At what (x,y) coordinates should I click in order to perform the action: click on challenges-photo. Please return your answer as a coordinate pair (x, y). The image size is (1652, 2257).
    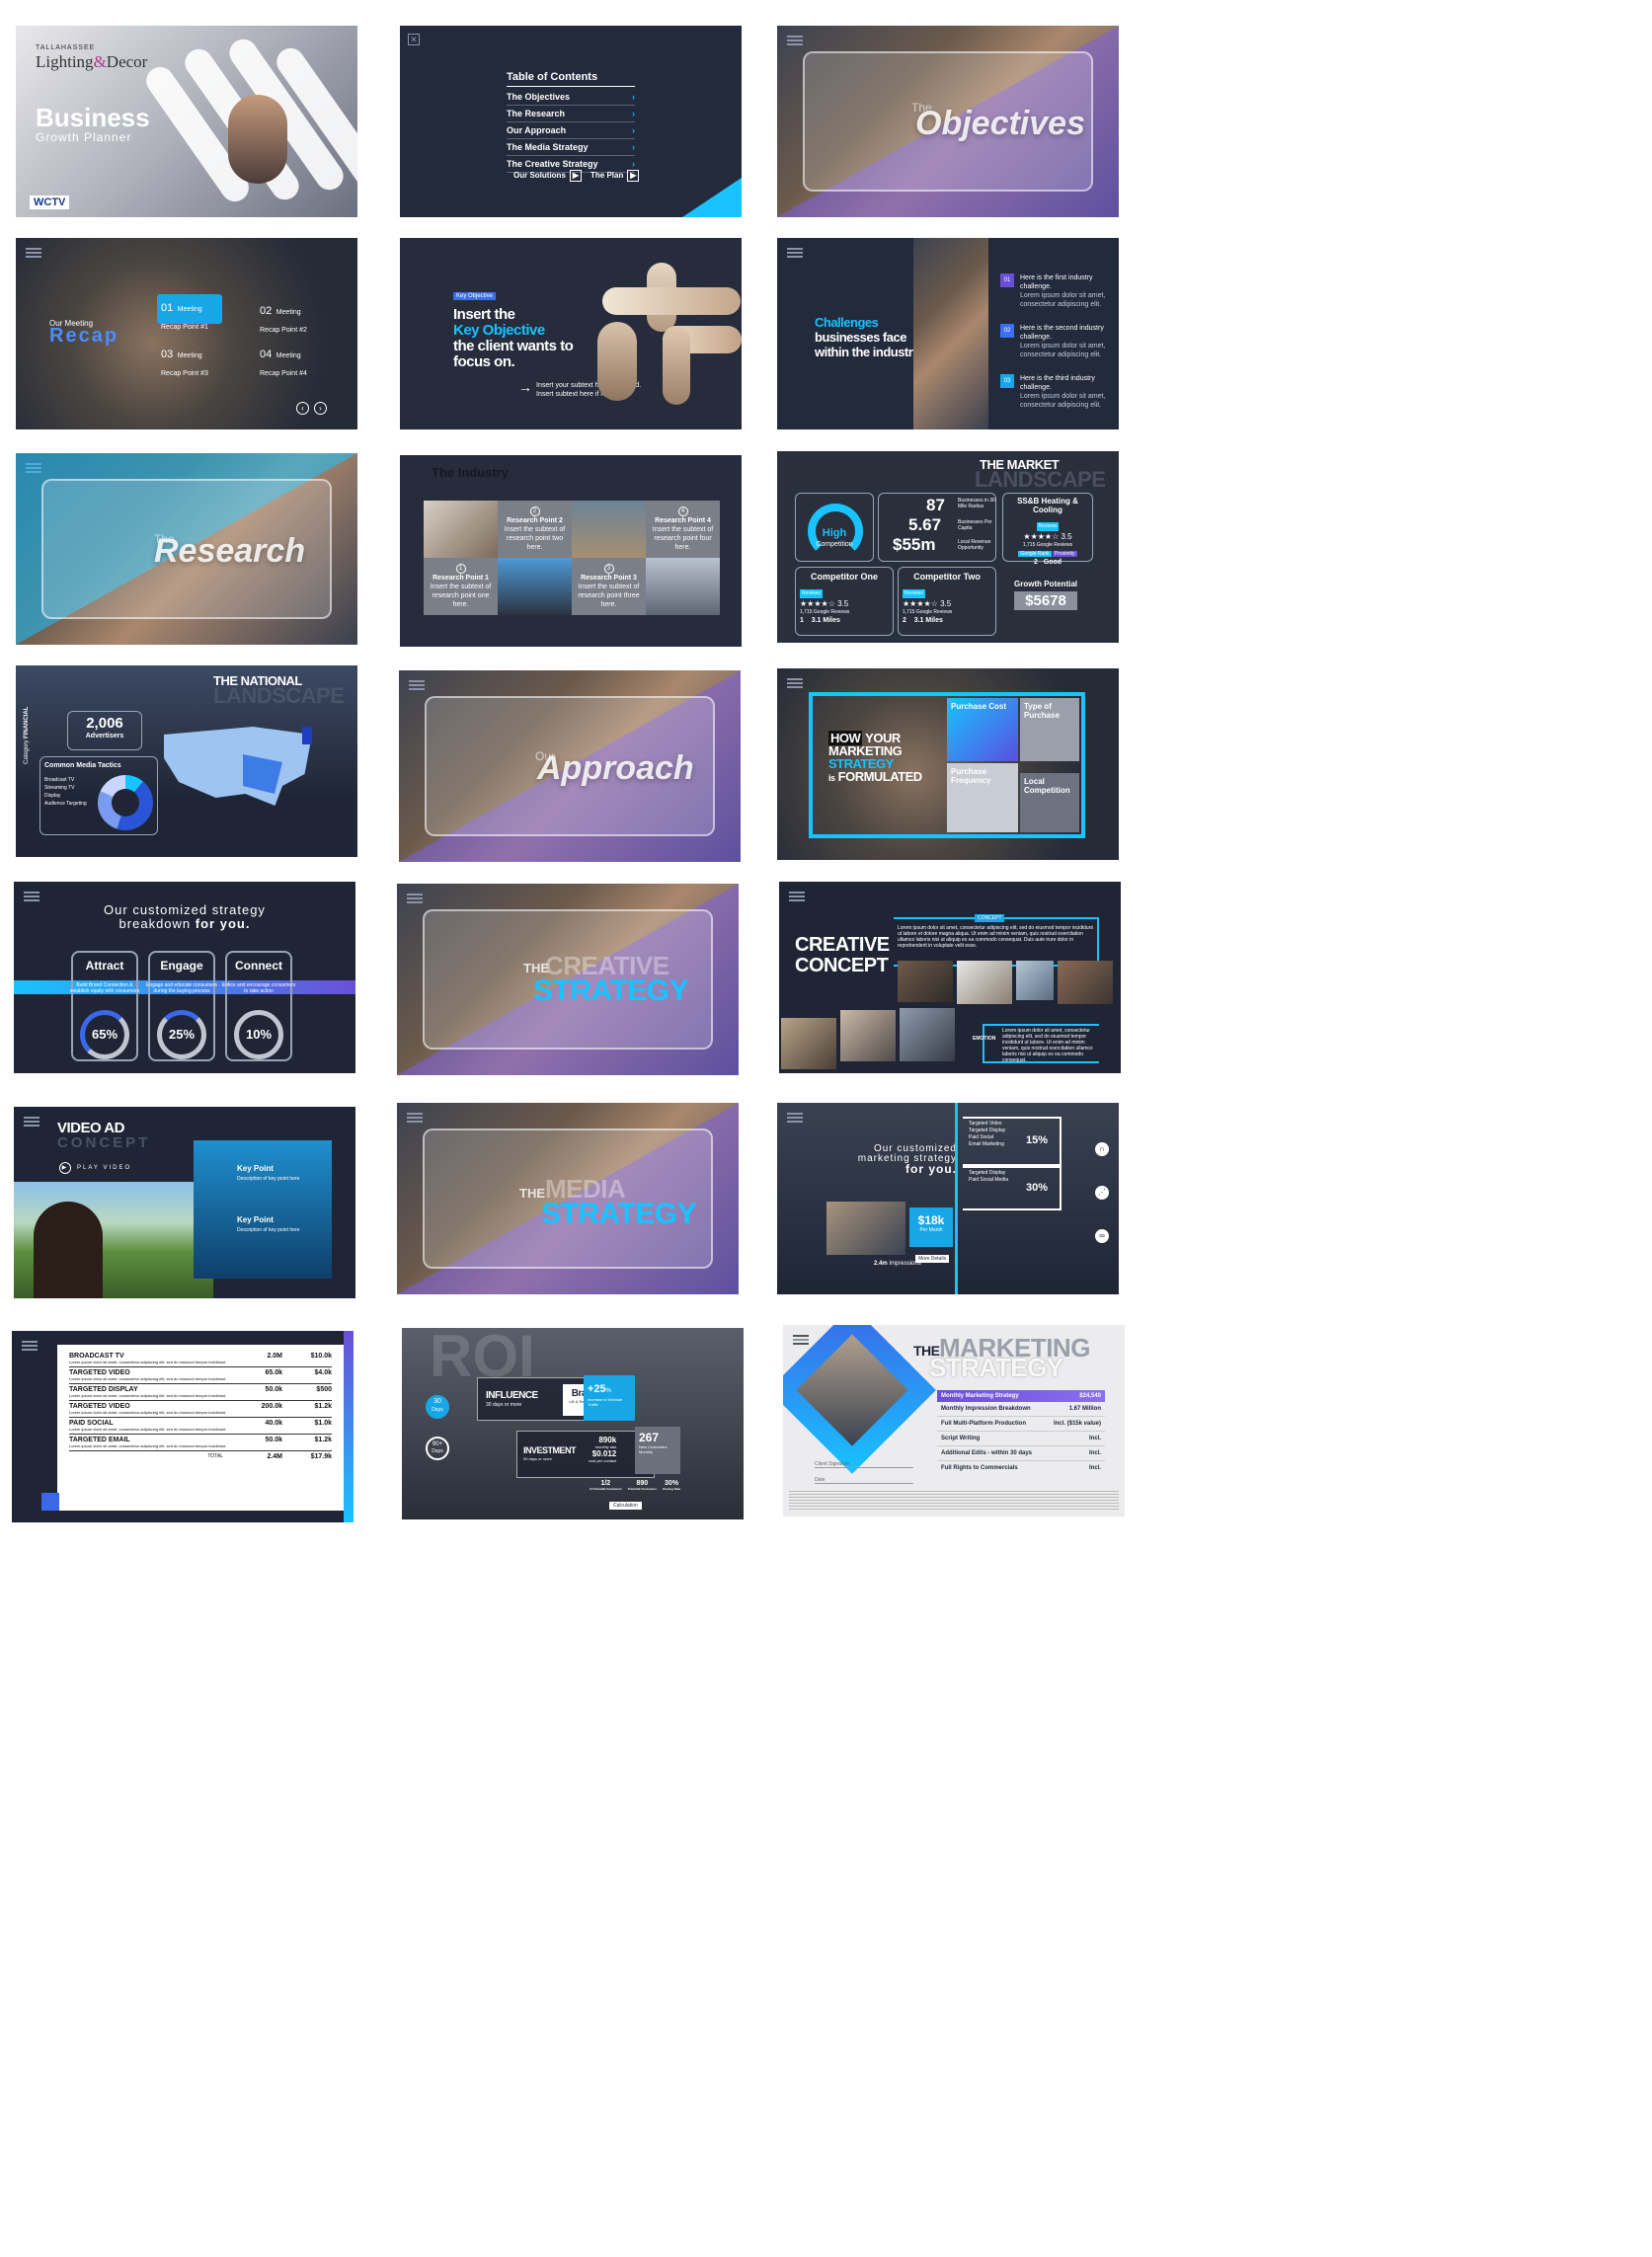
    Looking at the image, I should click on (950, 333).